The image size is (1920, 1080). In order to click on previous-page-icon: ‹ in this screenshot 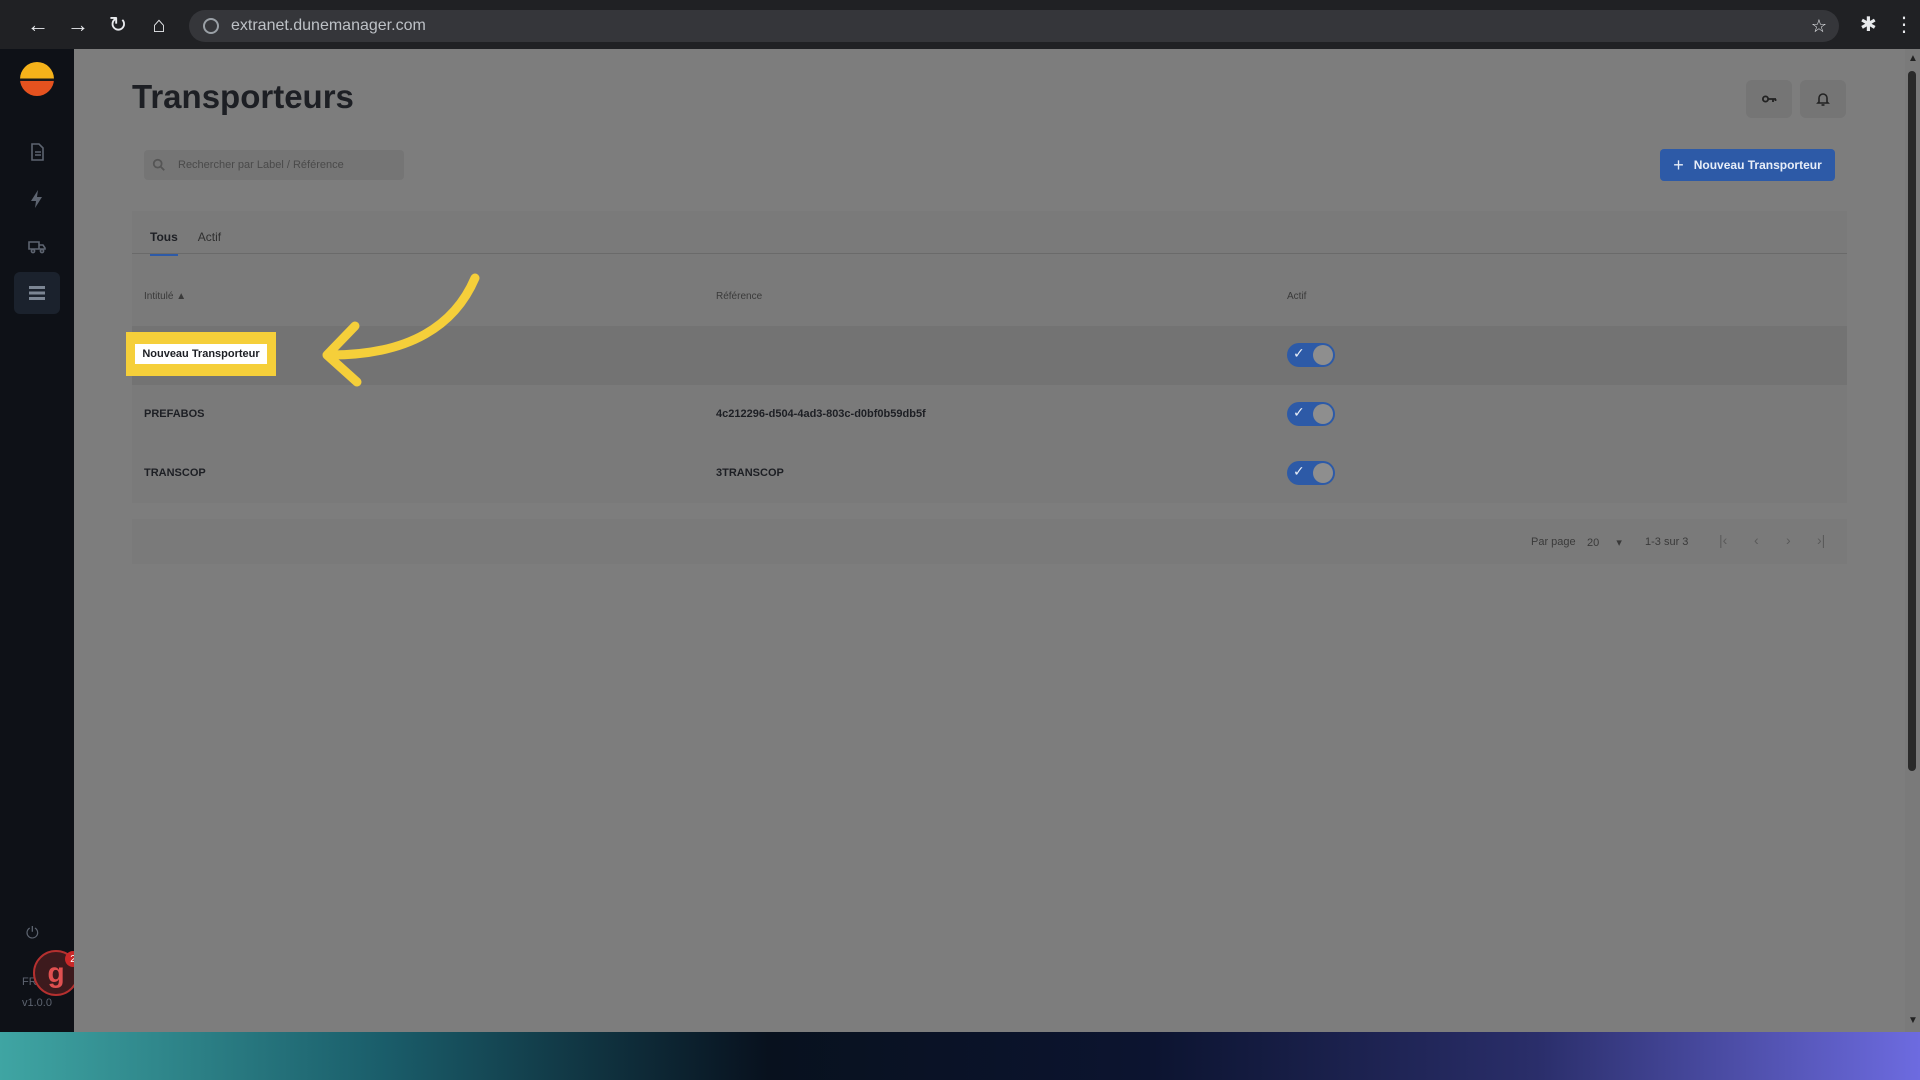, I will do `click(1756, 540)`.